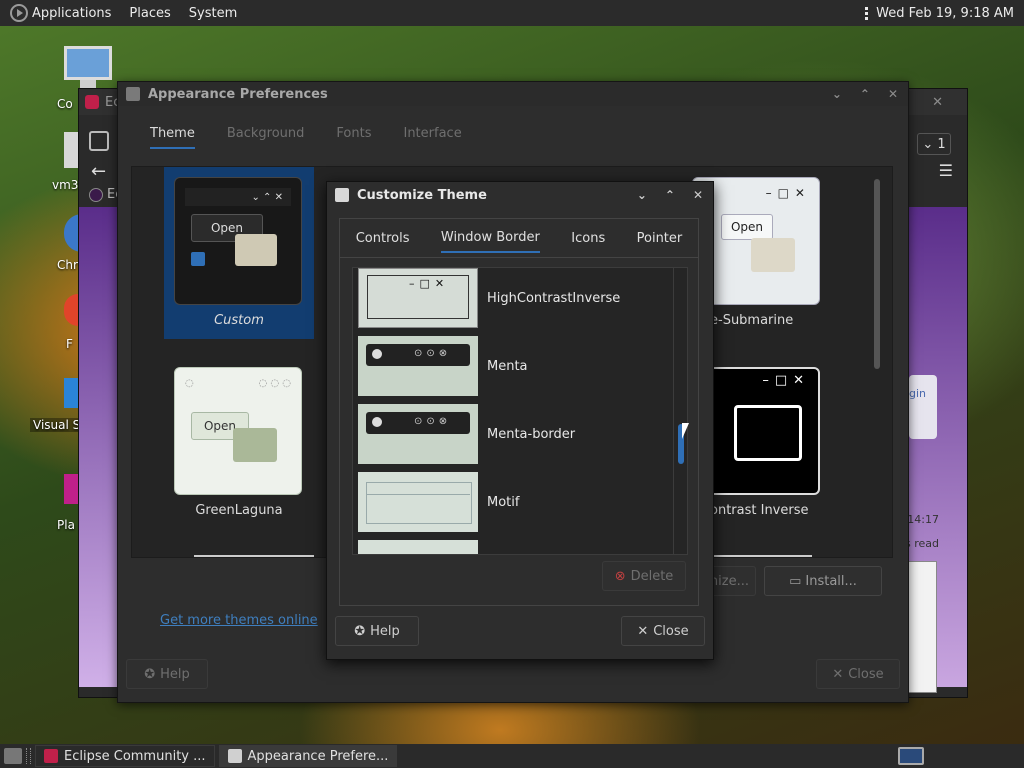  Describe the element at coordinates (167, 674) in the screenshot. I see `appearance-help-button: ✪ Help` at that location.